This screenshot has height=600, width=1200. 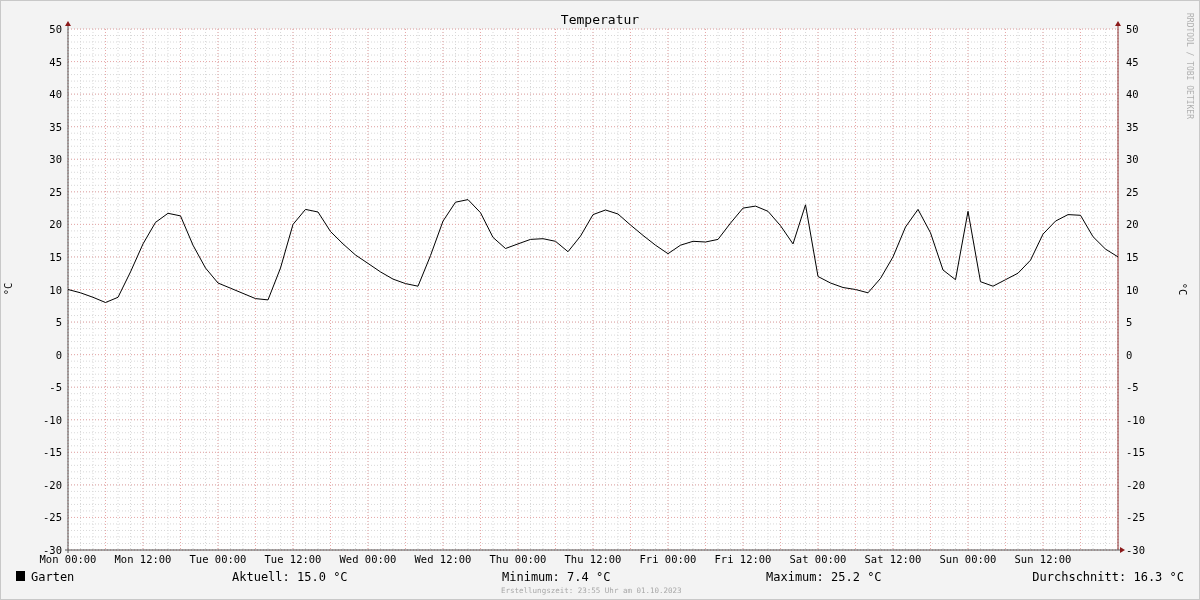 What do you see at coordinates (143, 559) in the screenshot?
I see `x-tick-label: Mon 12:00` at bounding box center [143, 559].